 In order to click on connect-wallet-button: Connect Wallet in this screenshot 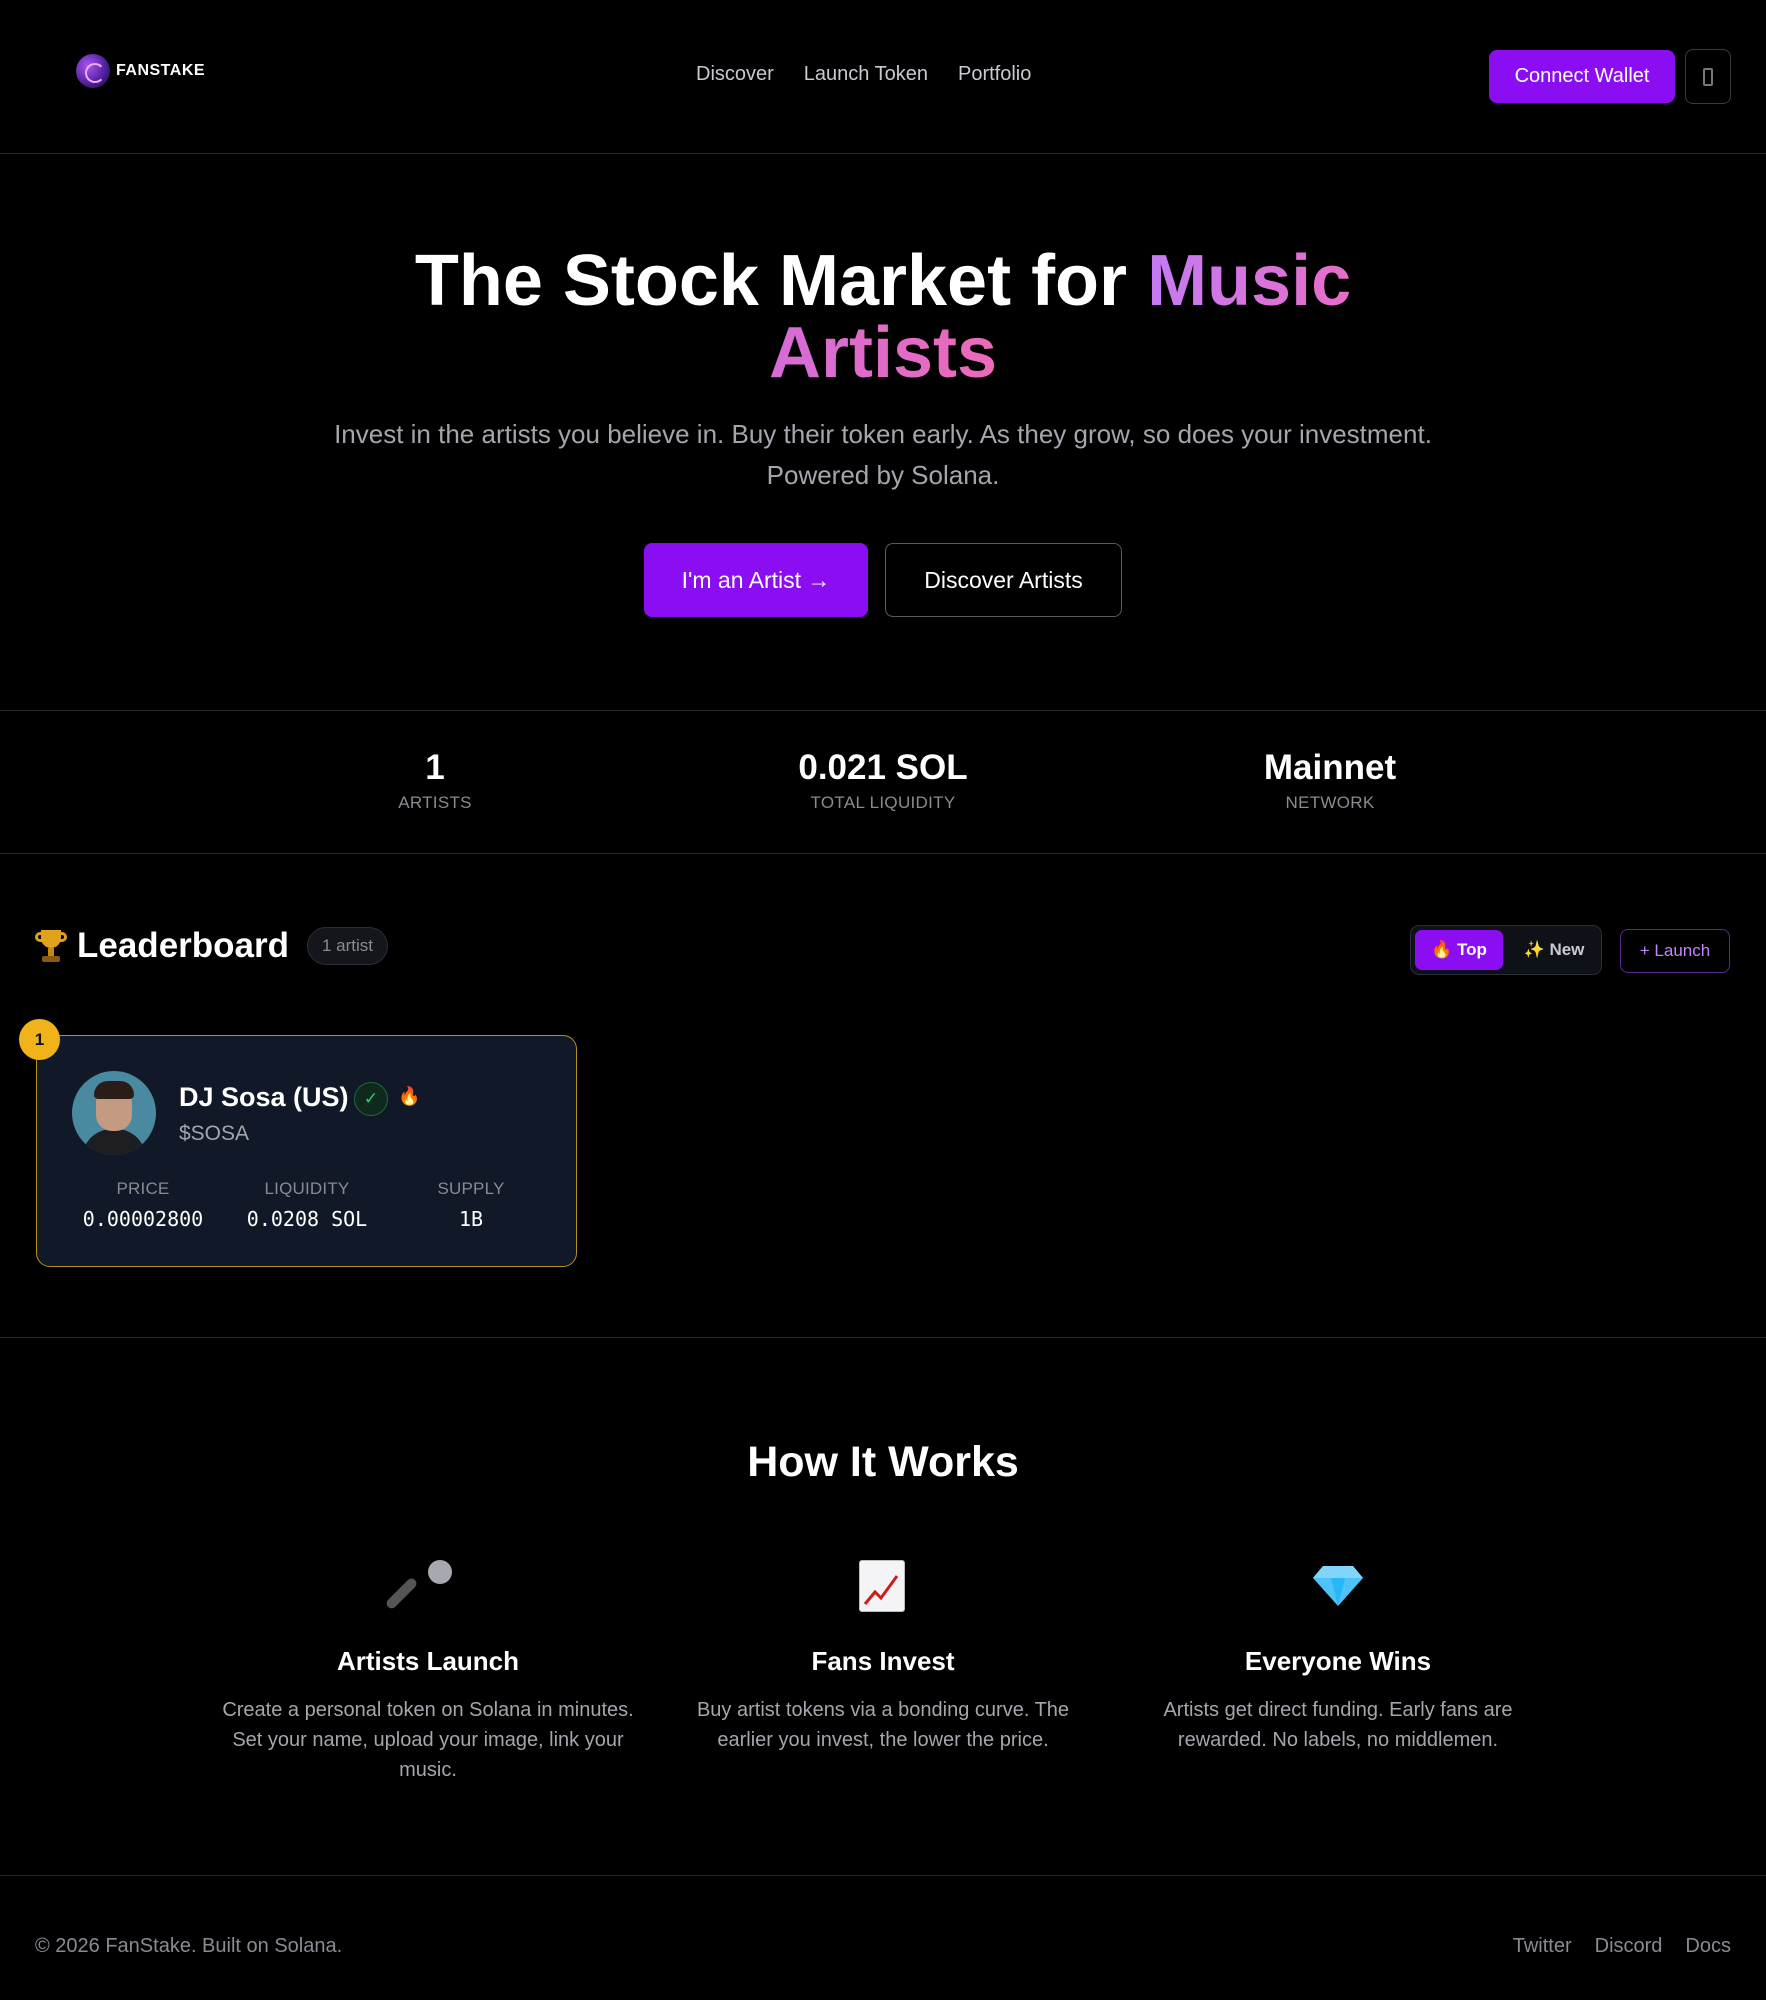, I will do `click(1582, 76)`.